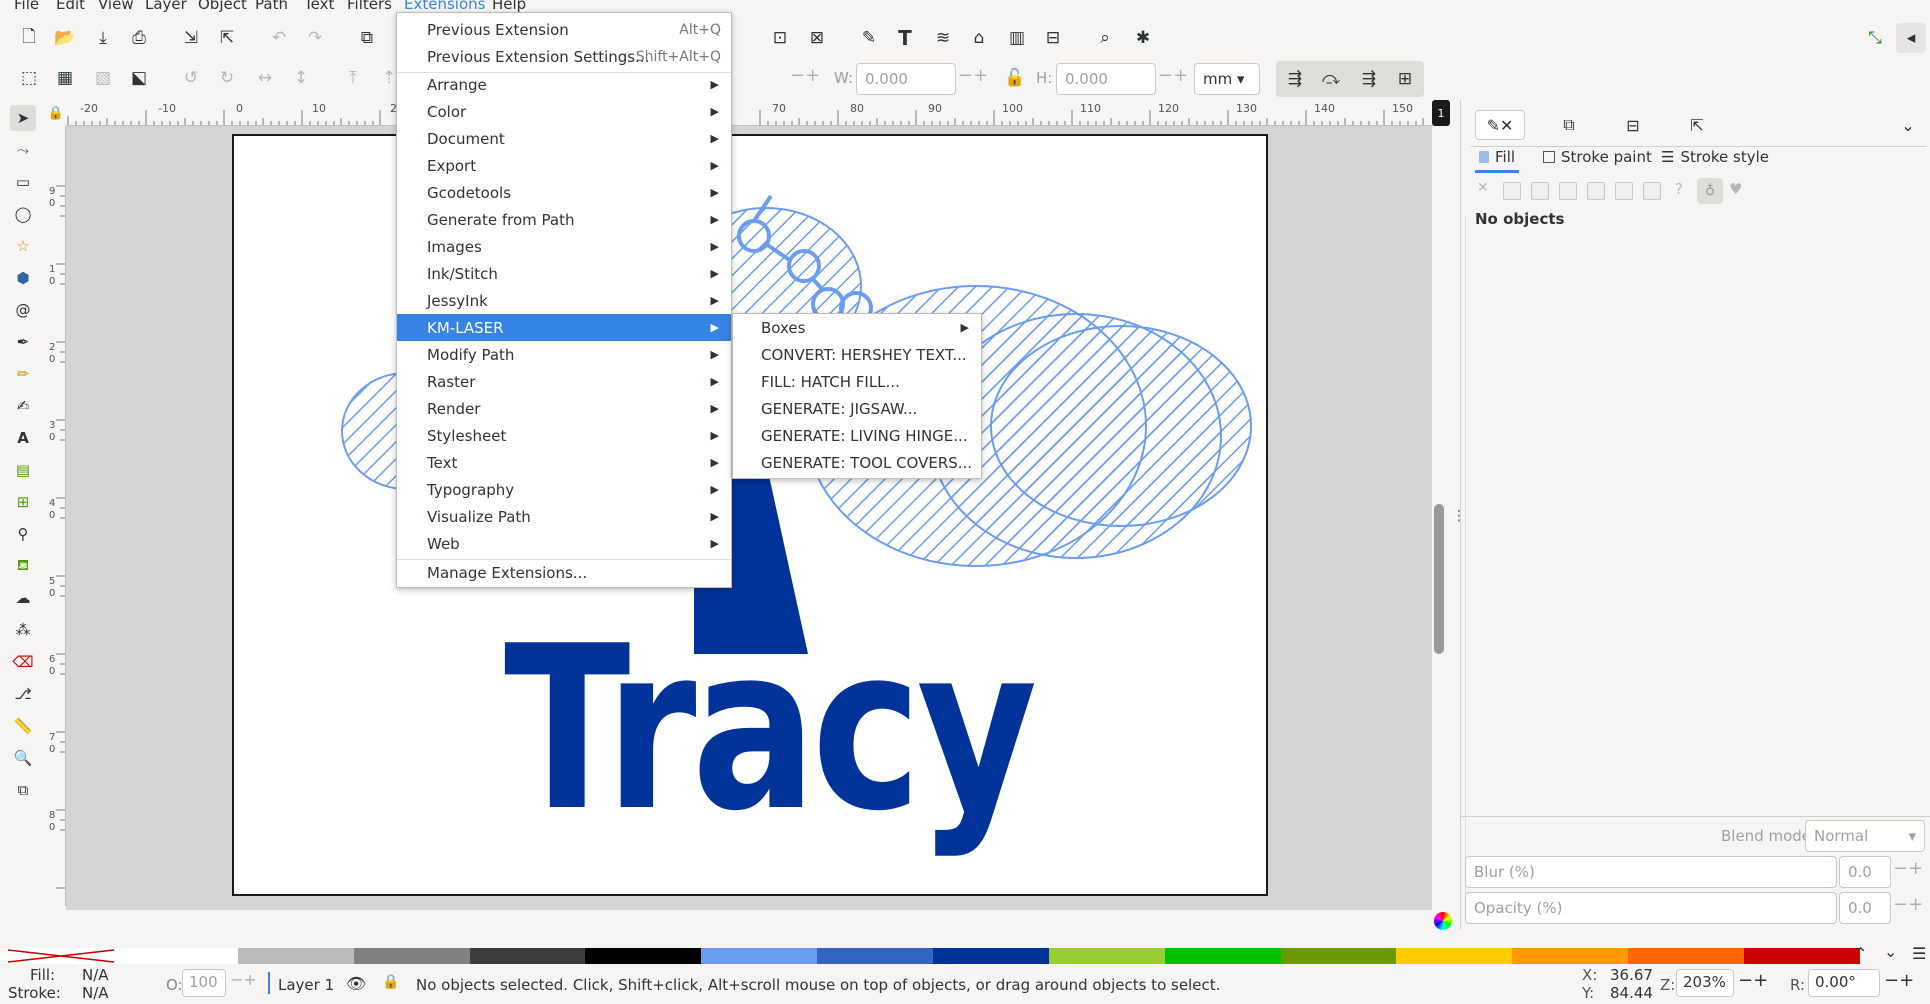 The image size is (1930, 1004). What do you see at coordinates (1697, 125) in the screenshot?
I see `export-tab-icon: ⇱` at bounding box center [1697, 125].